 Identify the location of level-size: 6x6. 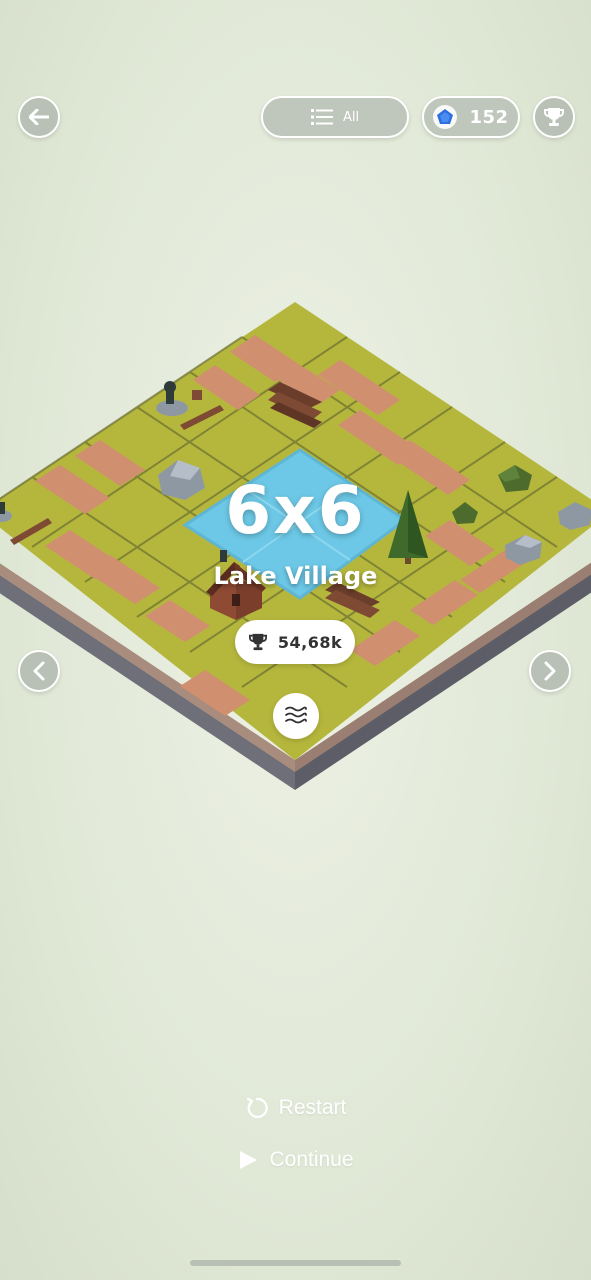
(295, 510).